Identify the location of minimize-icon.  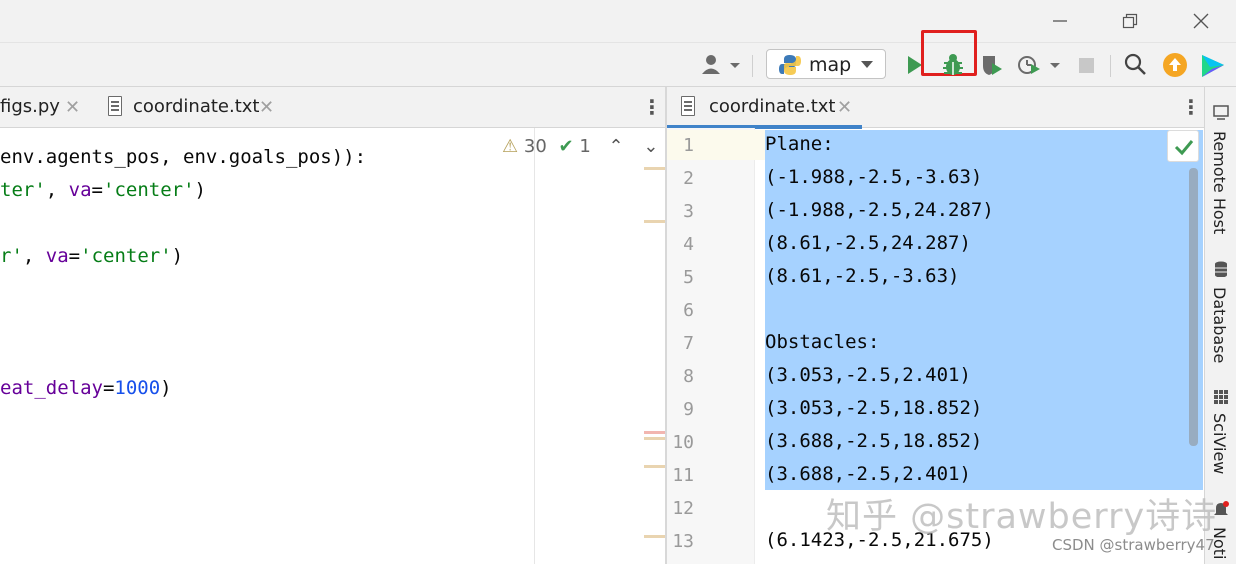
(1060, 21).